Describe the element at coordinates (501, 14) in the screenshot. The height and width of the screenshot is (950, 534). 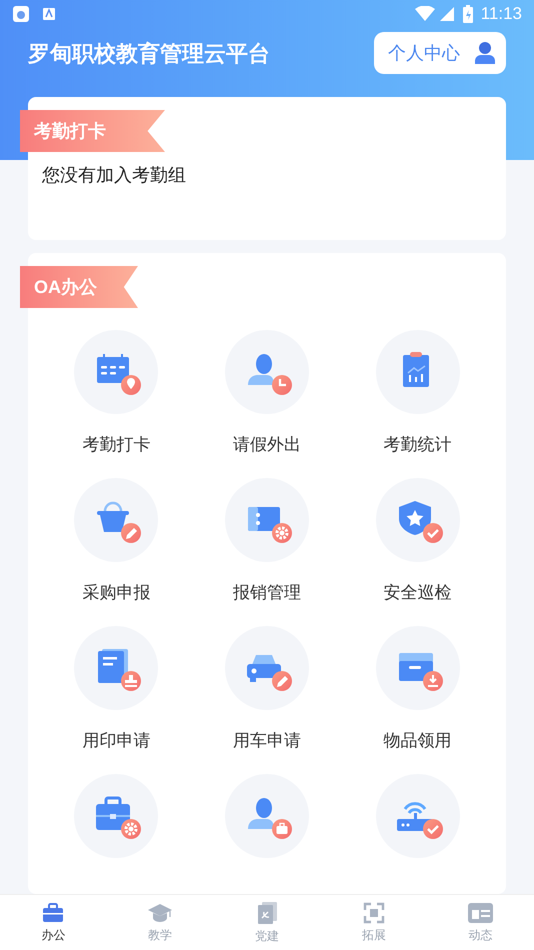
I see `status-time: 11:13` at that location.